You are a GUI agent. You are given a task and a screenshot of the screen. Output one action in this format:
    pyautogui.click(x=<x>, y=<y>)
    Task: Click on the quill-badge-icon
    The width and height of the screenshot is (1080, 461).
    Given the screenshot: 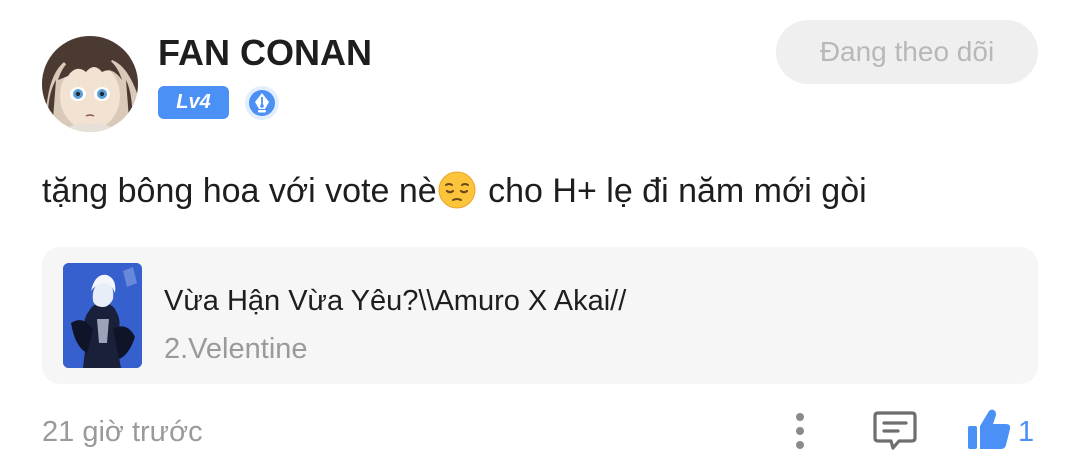 What is the action you would take?
    pyautogui.click(x=262, y=103)
    